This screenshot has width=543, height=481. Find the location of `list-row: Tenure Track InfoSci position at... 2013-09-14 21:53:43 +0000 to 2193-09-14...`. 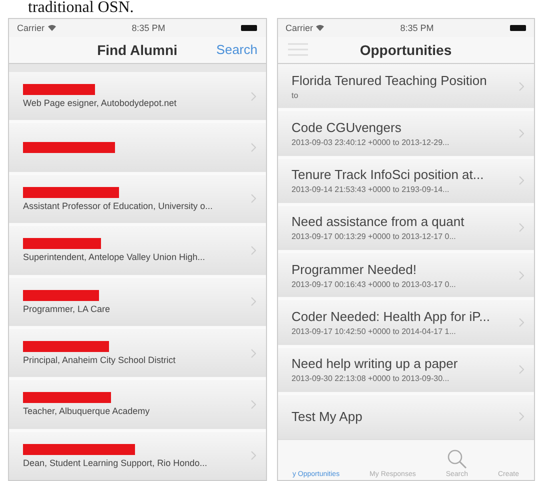

list-row: Tenure Track InfoSci position at... 2013-09-14 21:53:43 +0000 to 2193-09-14... is located at coordinates (406, 180).